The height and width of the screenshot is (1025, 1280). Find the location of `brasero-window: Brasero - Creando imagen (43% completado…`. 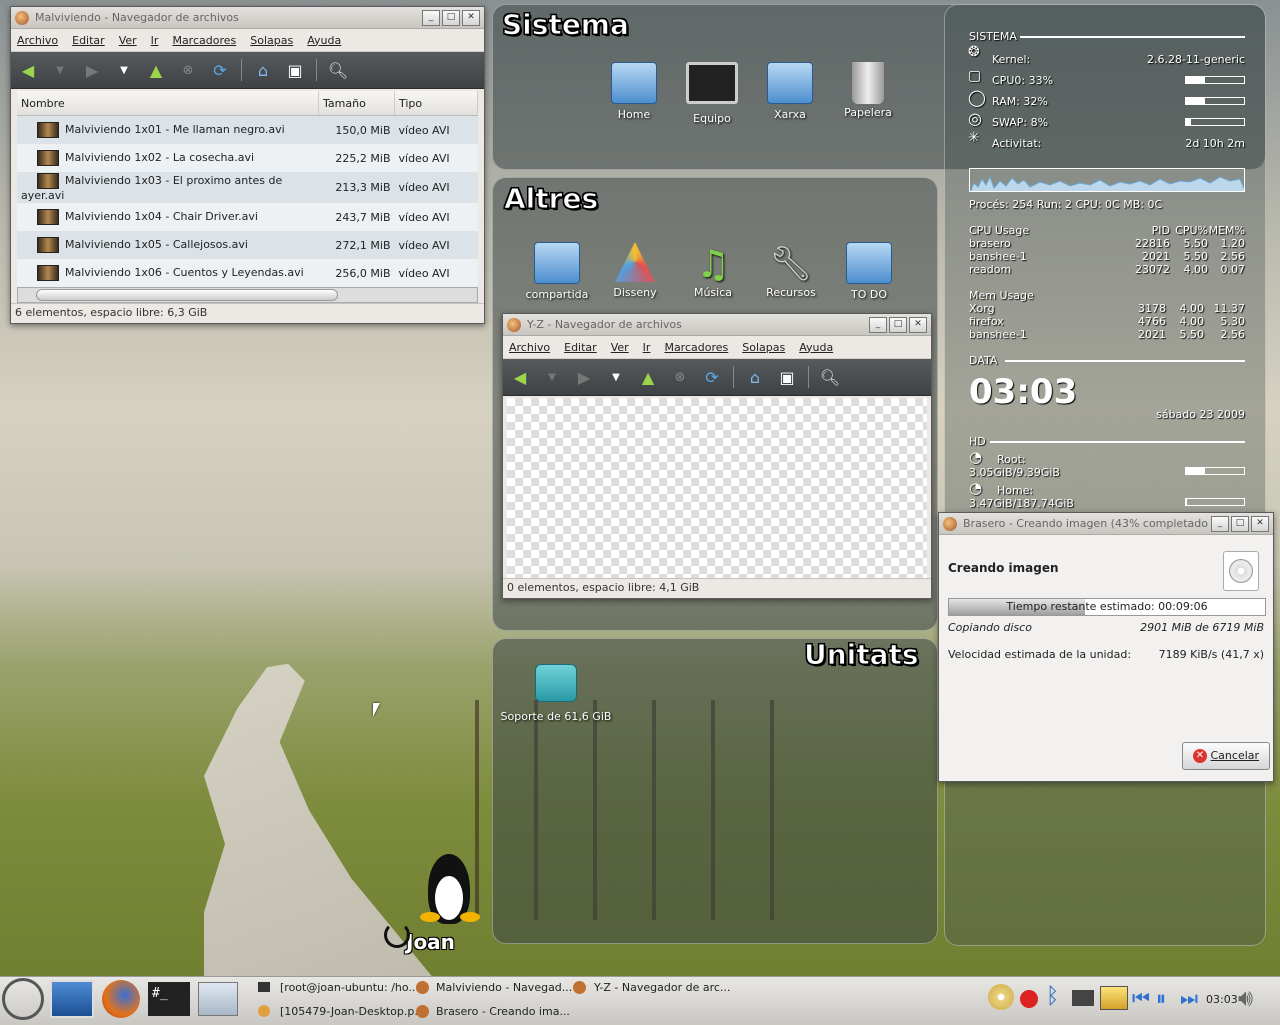

brasero-window: Brasero - Creando imagen (43% completado… is located at coordinates (1106, 647).